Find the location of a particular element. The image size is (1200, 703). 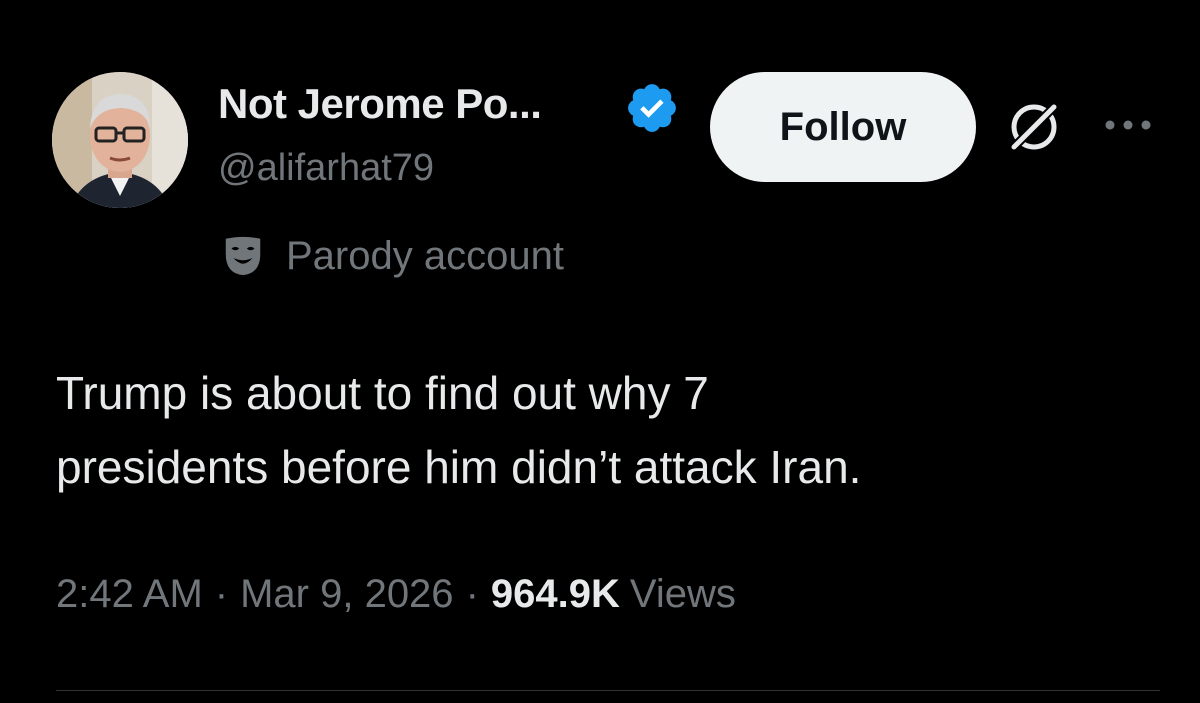

avatar-image is located at coordinates (120, 140).